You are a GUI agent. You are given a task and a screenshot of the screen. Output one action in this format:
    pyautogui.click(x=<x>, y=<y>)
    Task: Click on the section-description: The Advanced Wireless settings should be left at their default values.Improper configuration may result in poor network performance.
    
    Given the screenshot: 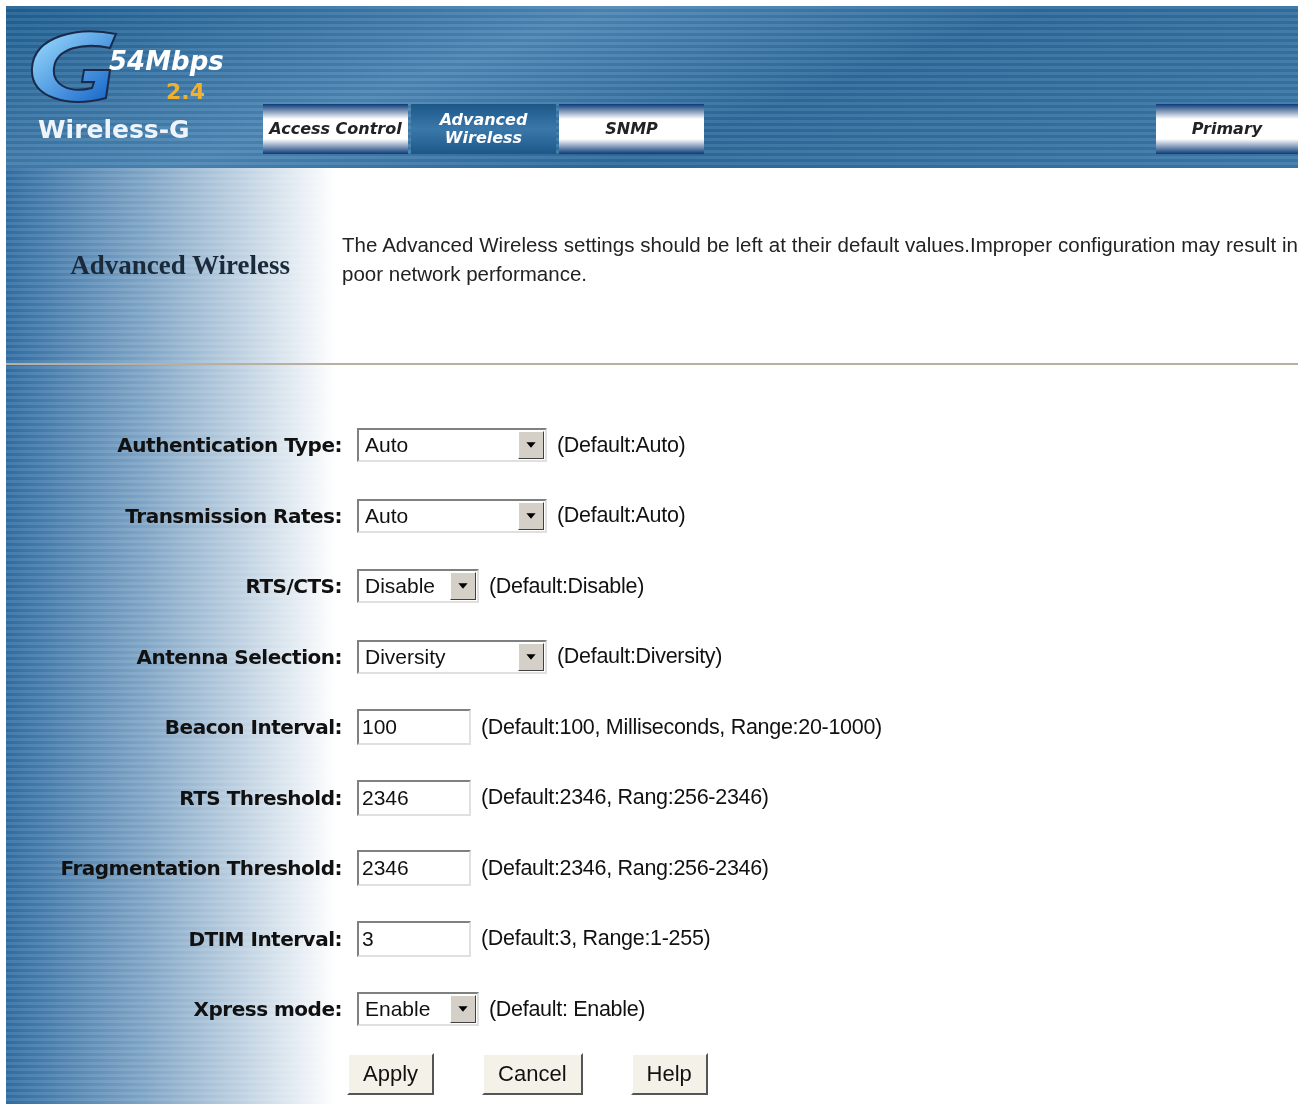 What is the action you would take?
    pyautogui.click(x=820, y=259)
    